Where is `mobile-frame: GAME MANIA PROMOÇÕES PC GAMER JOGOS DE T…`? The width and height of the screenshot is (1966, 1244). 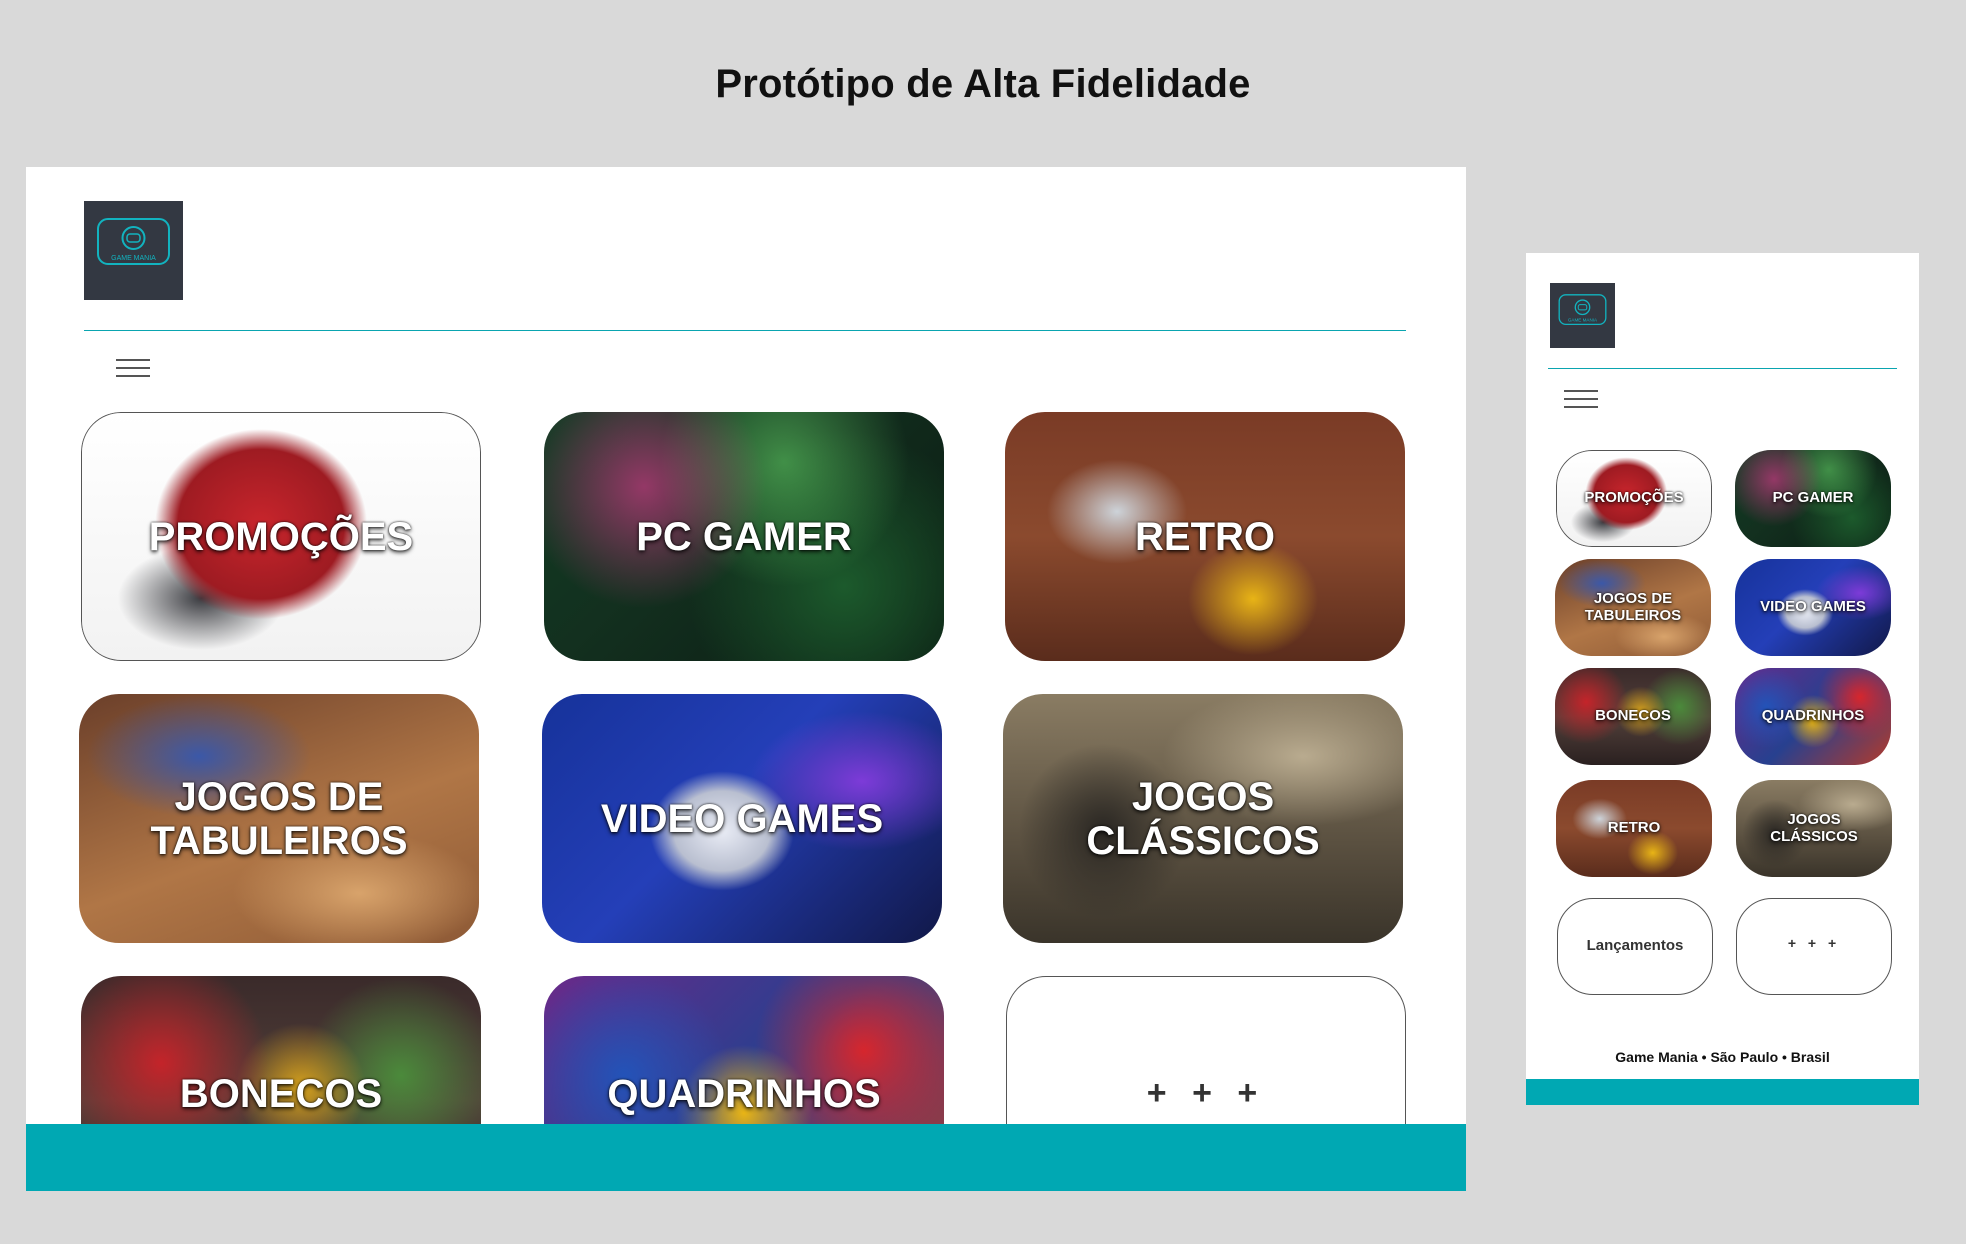
mobile-frame: GAME MANIA PROMOÇÕES PC GAMER JOGOS DE T… is located at coordinates (1722, 679).